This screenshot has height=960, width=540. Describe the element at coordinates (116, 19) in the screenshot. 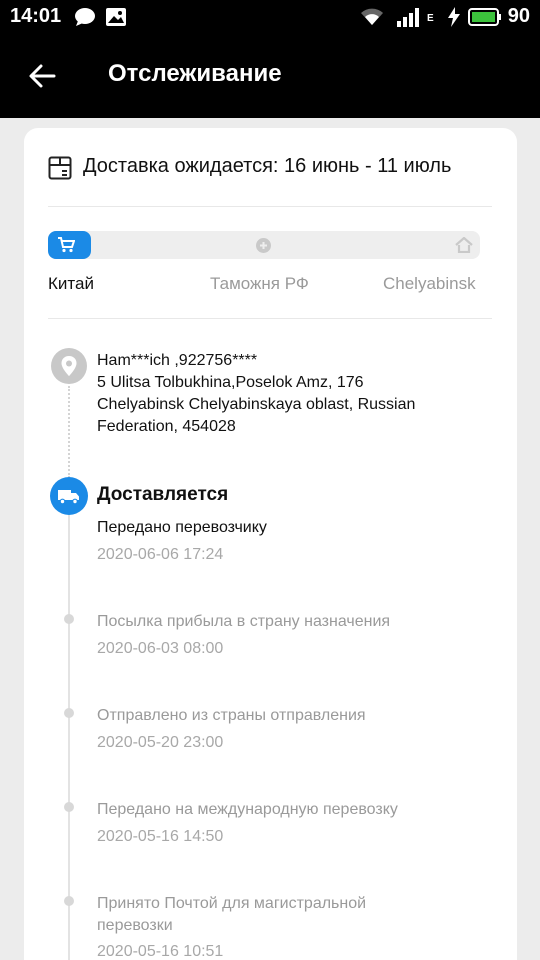

I see `image-icon` at that location.